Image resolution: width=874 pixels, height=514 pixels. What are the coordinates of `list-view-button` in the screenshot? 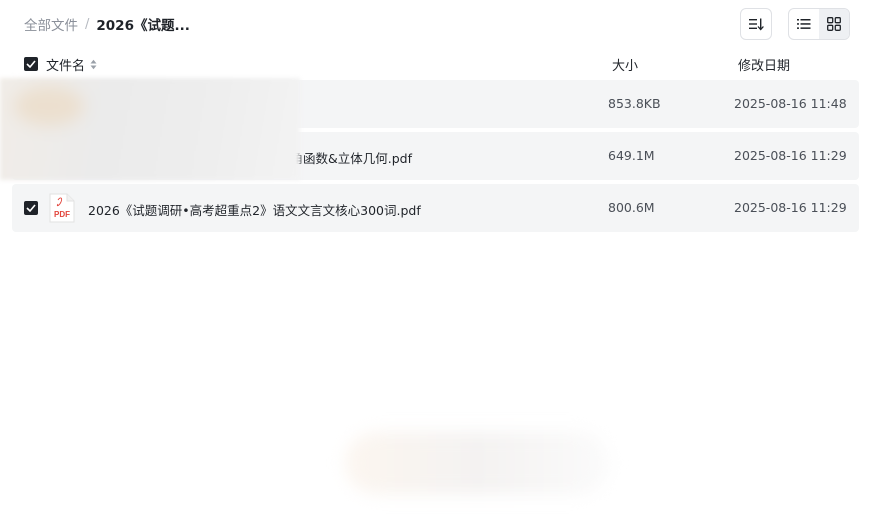 It's located at (804, 24).